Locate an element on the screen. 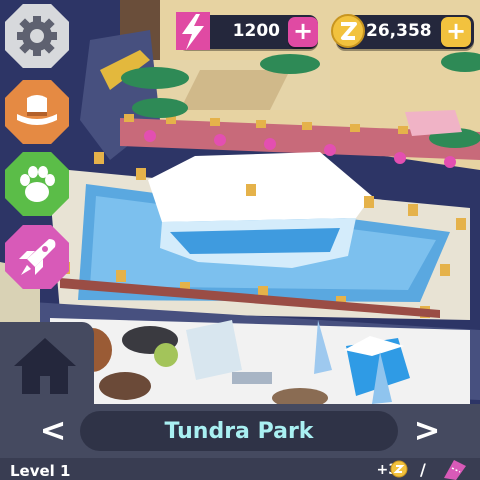  settings-button is located at coordinates (37, 36).